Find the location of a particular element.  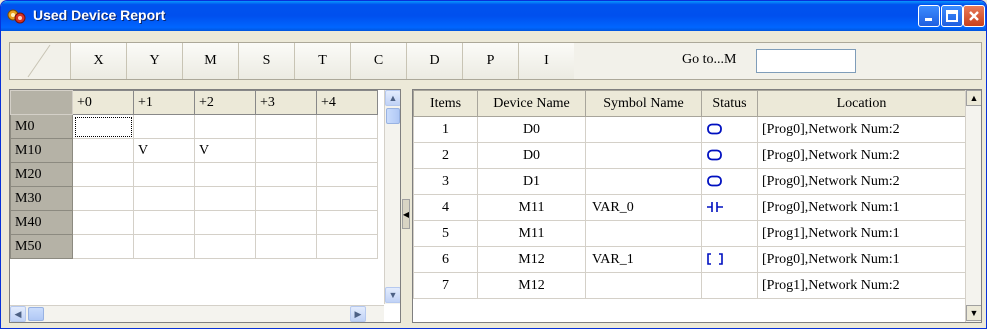

table-row: 7 M12 [Prog1],Network Num:2 is located at coordinates (689, 285).